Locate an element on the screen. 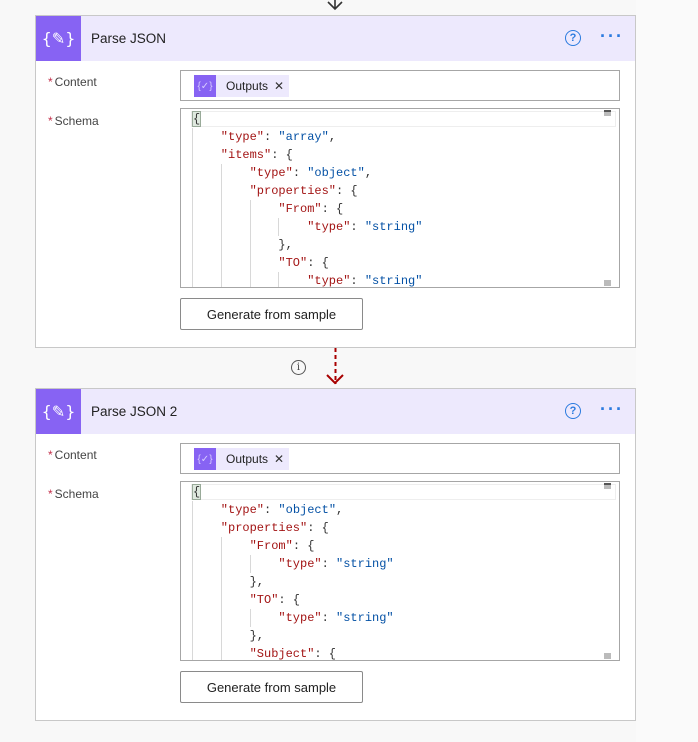  current-line-highlight is located at coordinates (403, 119).